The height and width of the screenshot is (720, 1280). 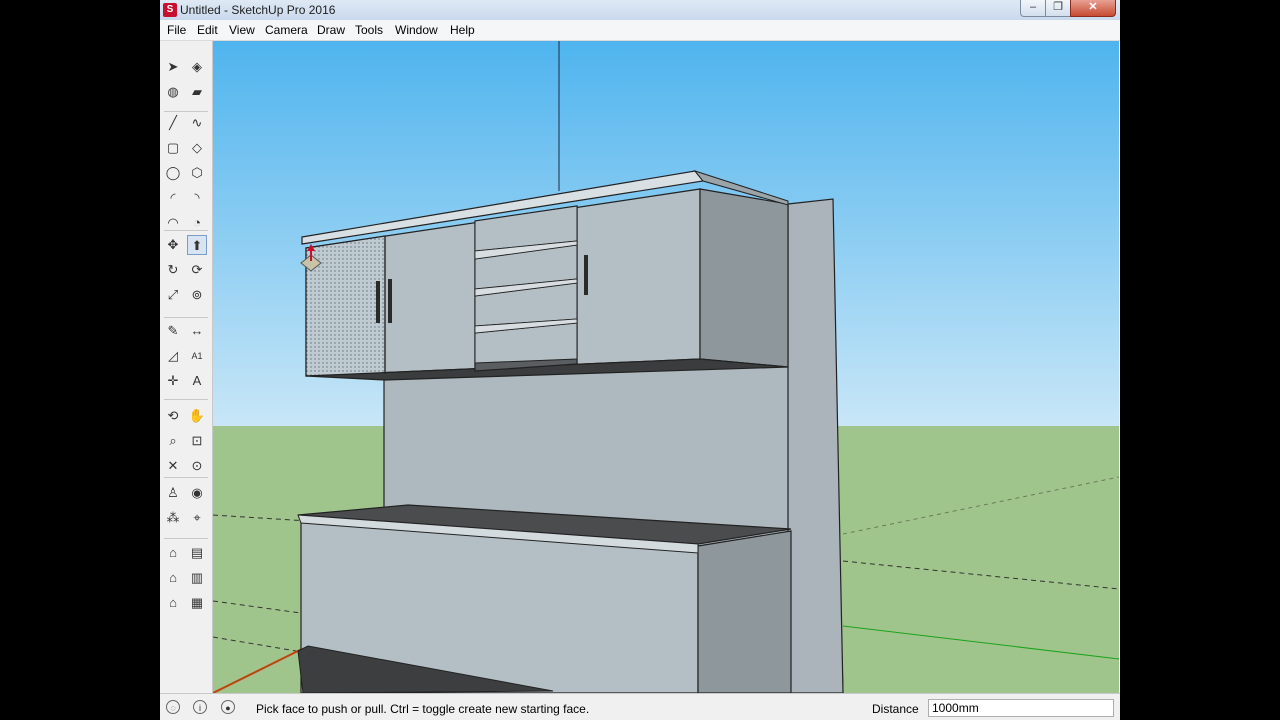 I want to click on top-view-tool-icon: ▤, so click(x=197, y=553).